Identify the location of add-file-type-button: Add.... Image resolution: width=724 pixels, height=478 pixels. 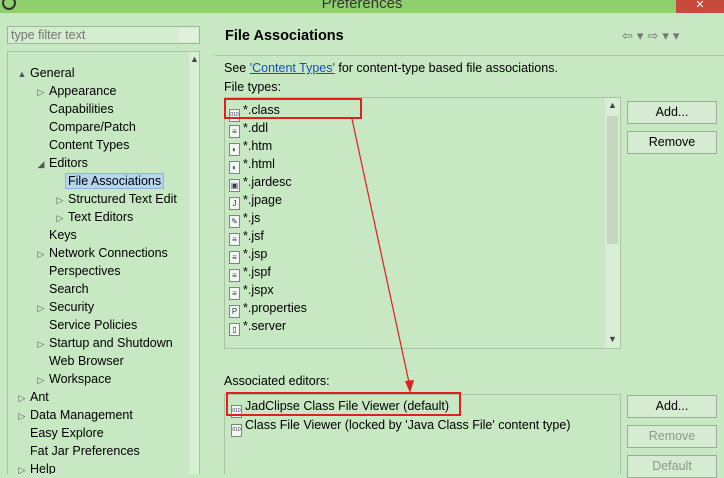
(672, 112).